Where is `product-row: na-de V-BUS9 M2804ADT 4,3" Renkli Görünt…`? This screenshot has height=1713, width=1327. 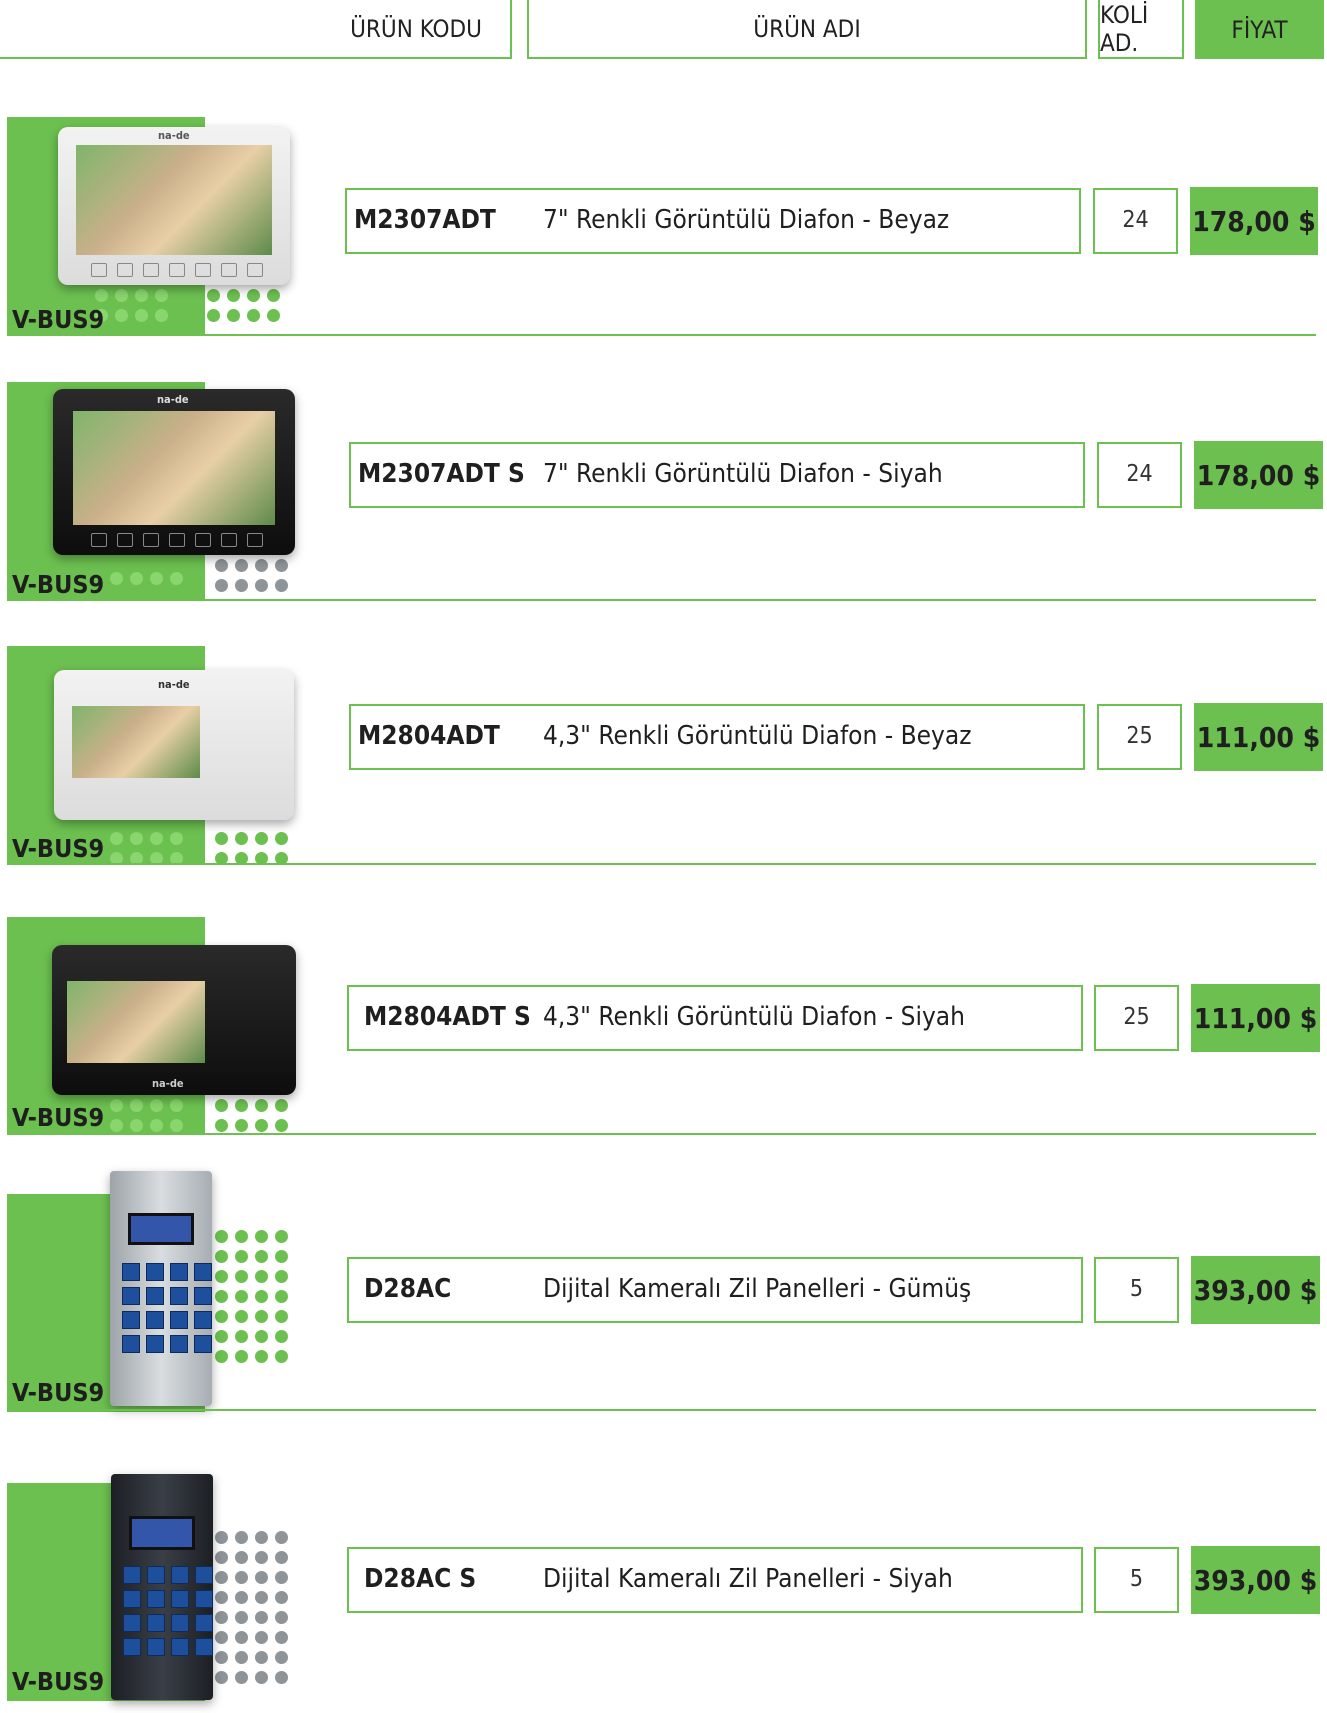
product-row: na-de V-BUS9 M2804ADT 4,3" Renkli Görünt… is located at coordinates (663, 761).